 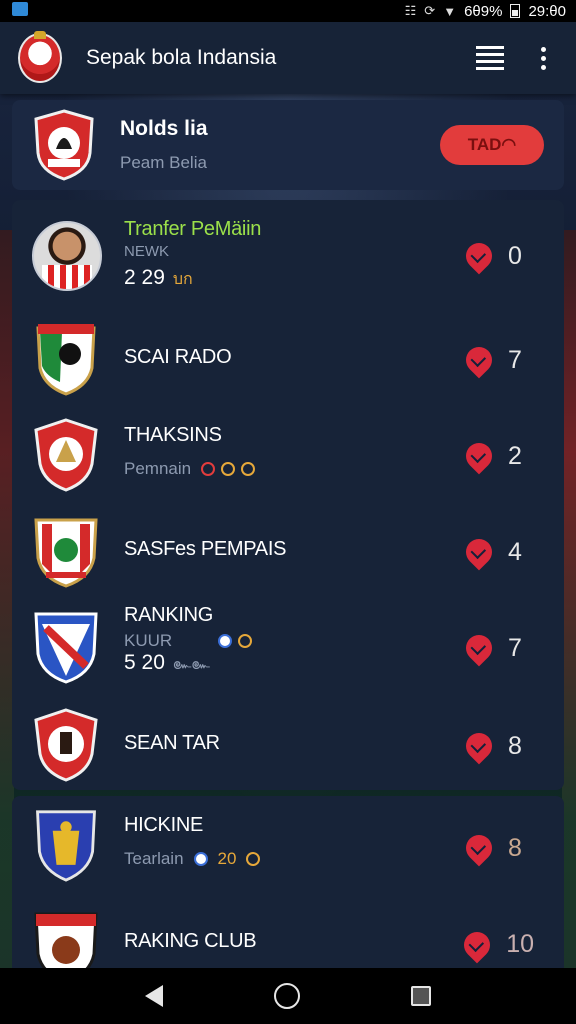 I want to click on favorite-count: 10, so click(x=496, y=944).